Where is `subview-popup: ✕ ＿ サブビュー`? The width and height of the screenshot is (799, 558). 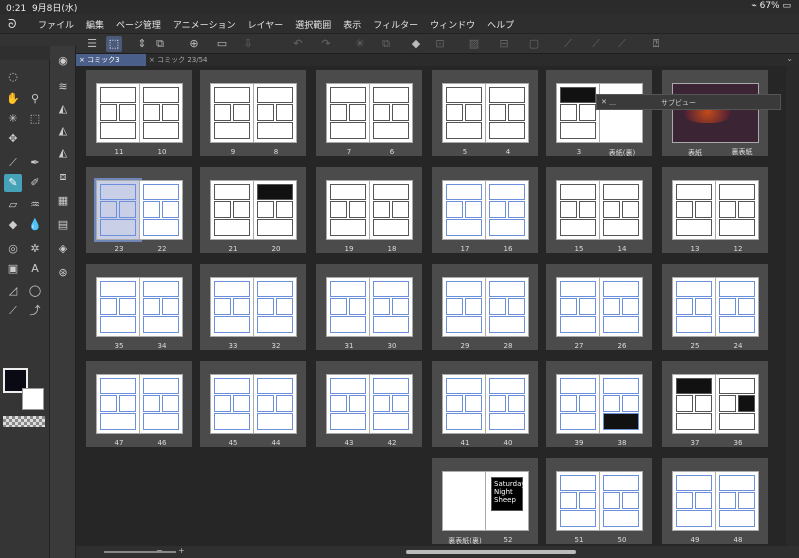 subview-popup: ✕ ＿ サブビュー is located at coordinates (688, 102).